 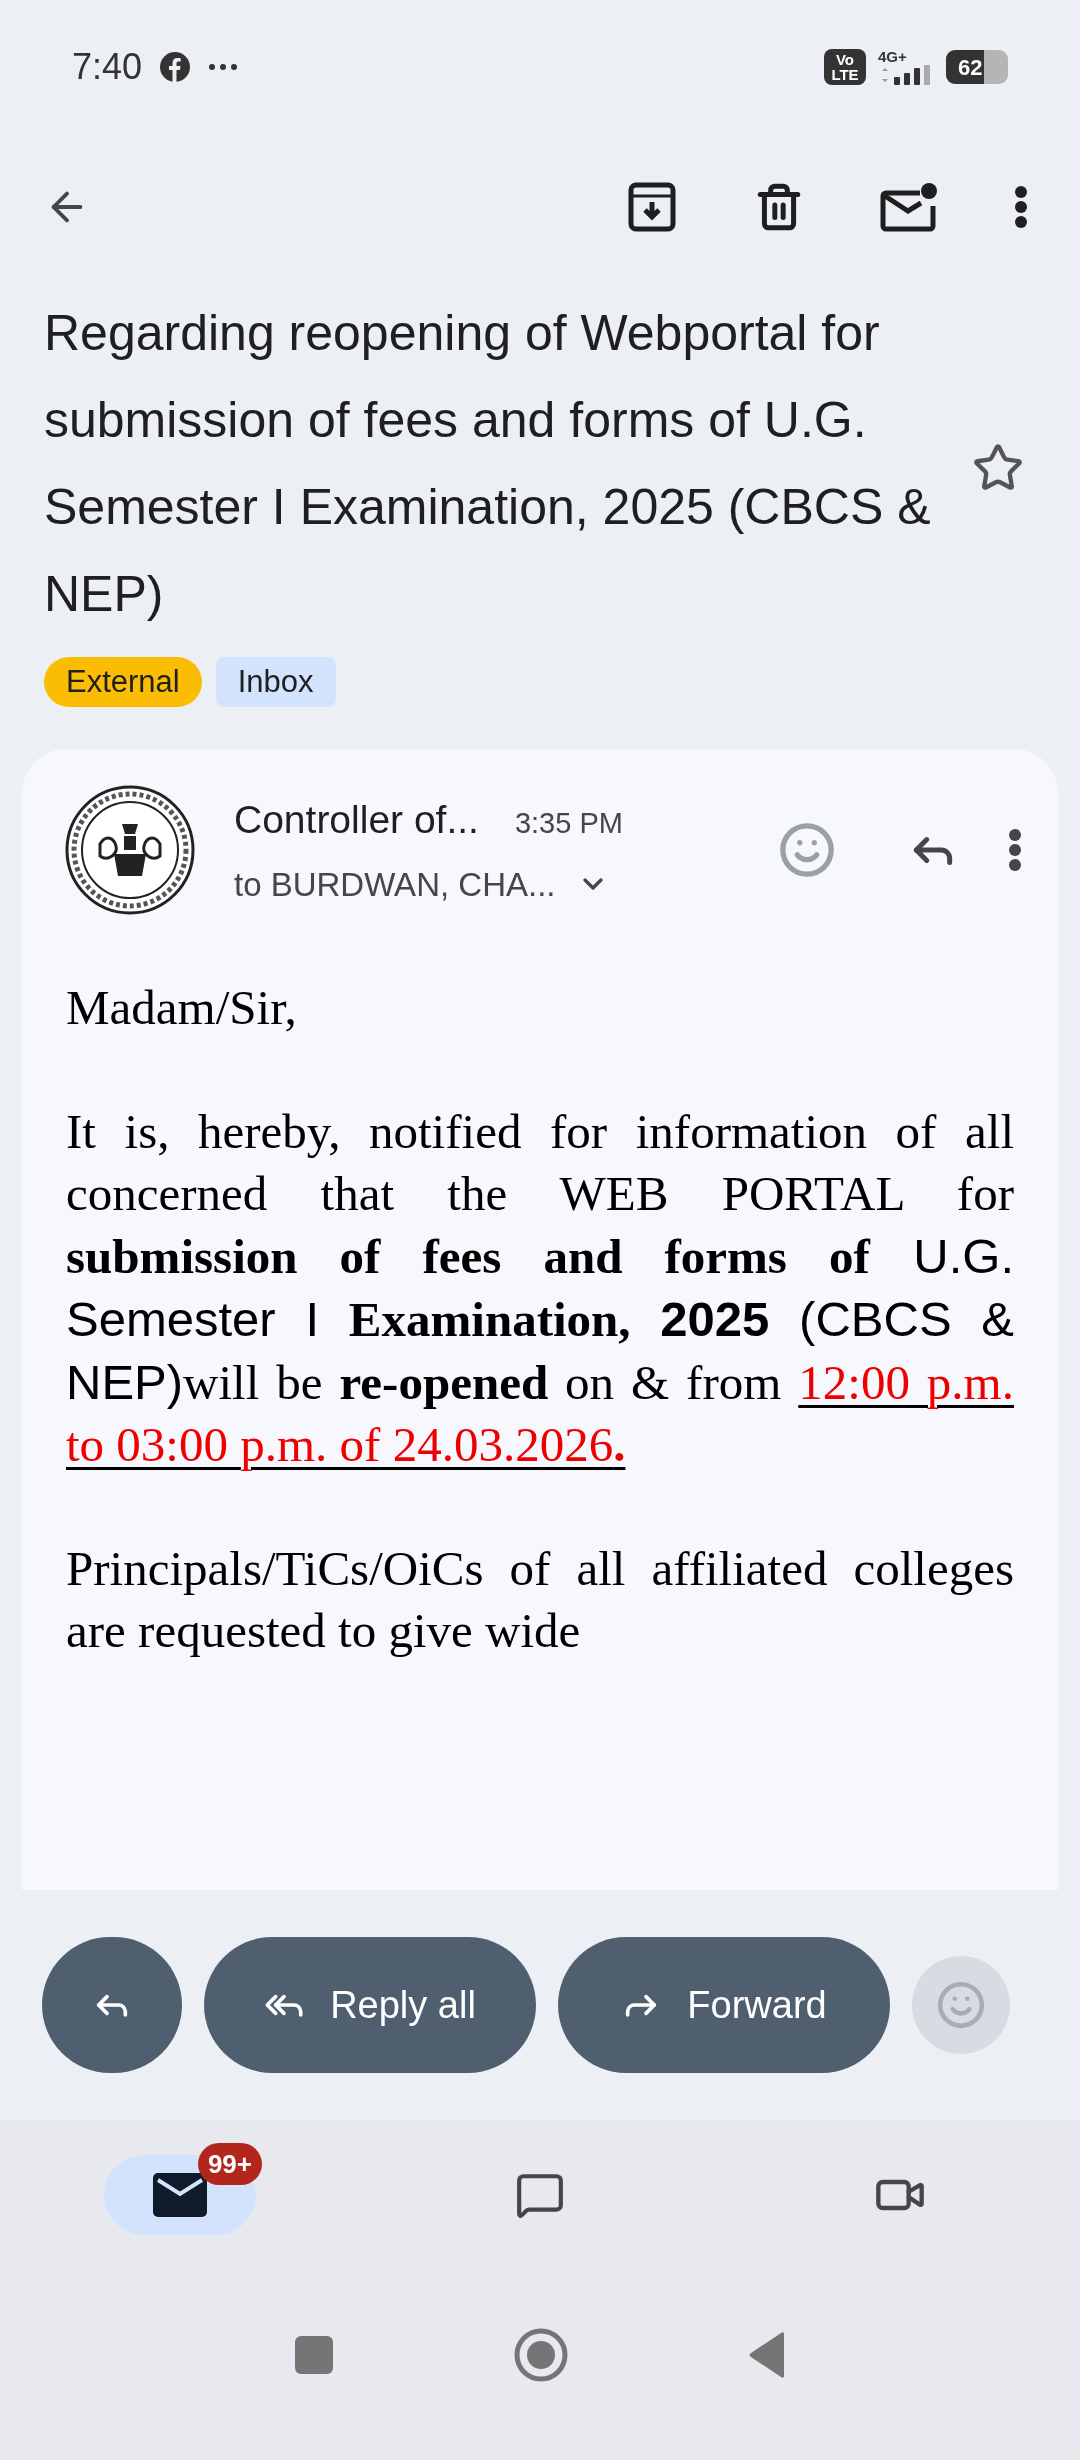 I want to click on label-chip: External, so click(x=123, y=681).